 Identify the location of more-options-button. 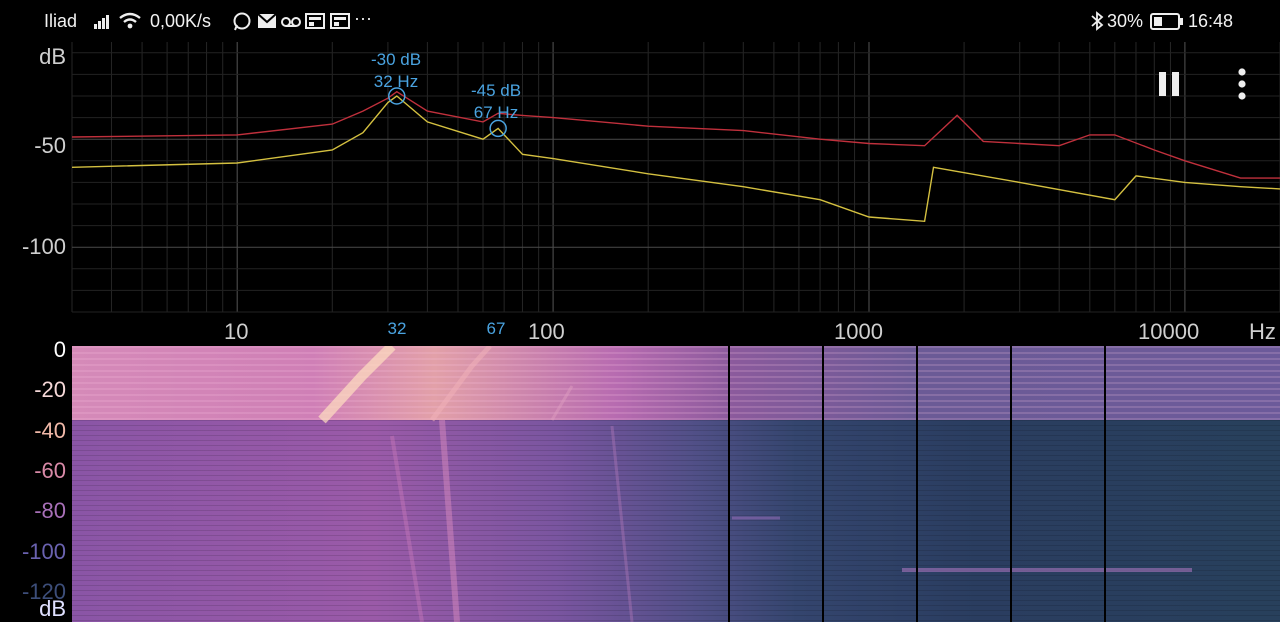
(1242, 84).